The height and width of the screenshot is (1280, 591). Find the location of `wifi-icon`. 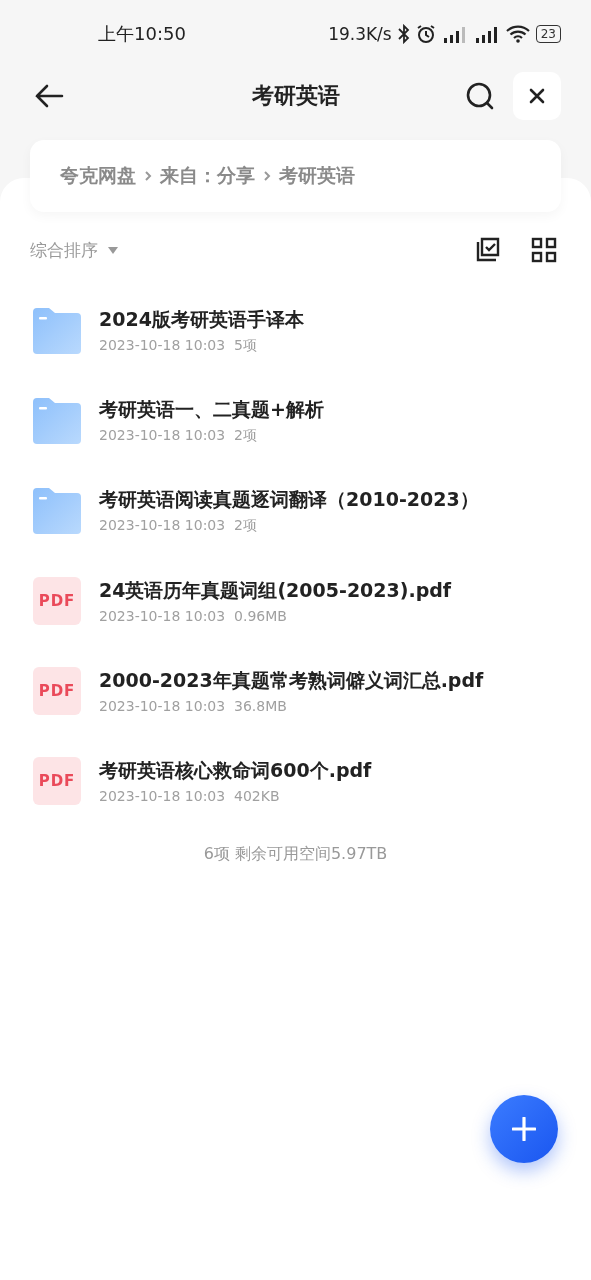

wifi-icon is located at coordinates (517, 34).